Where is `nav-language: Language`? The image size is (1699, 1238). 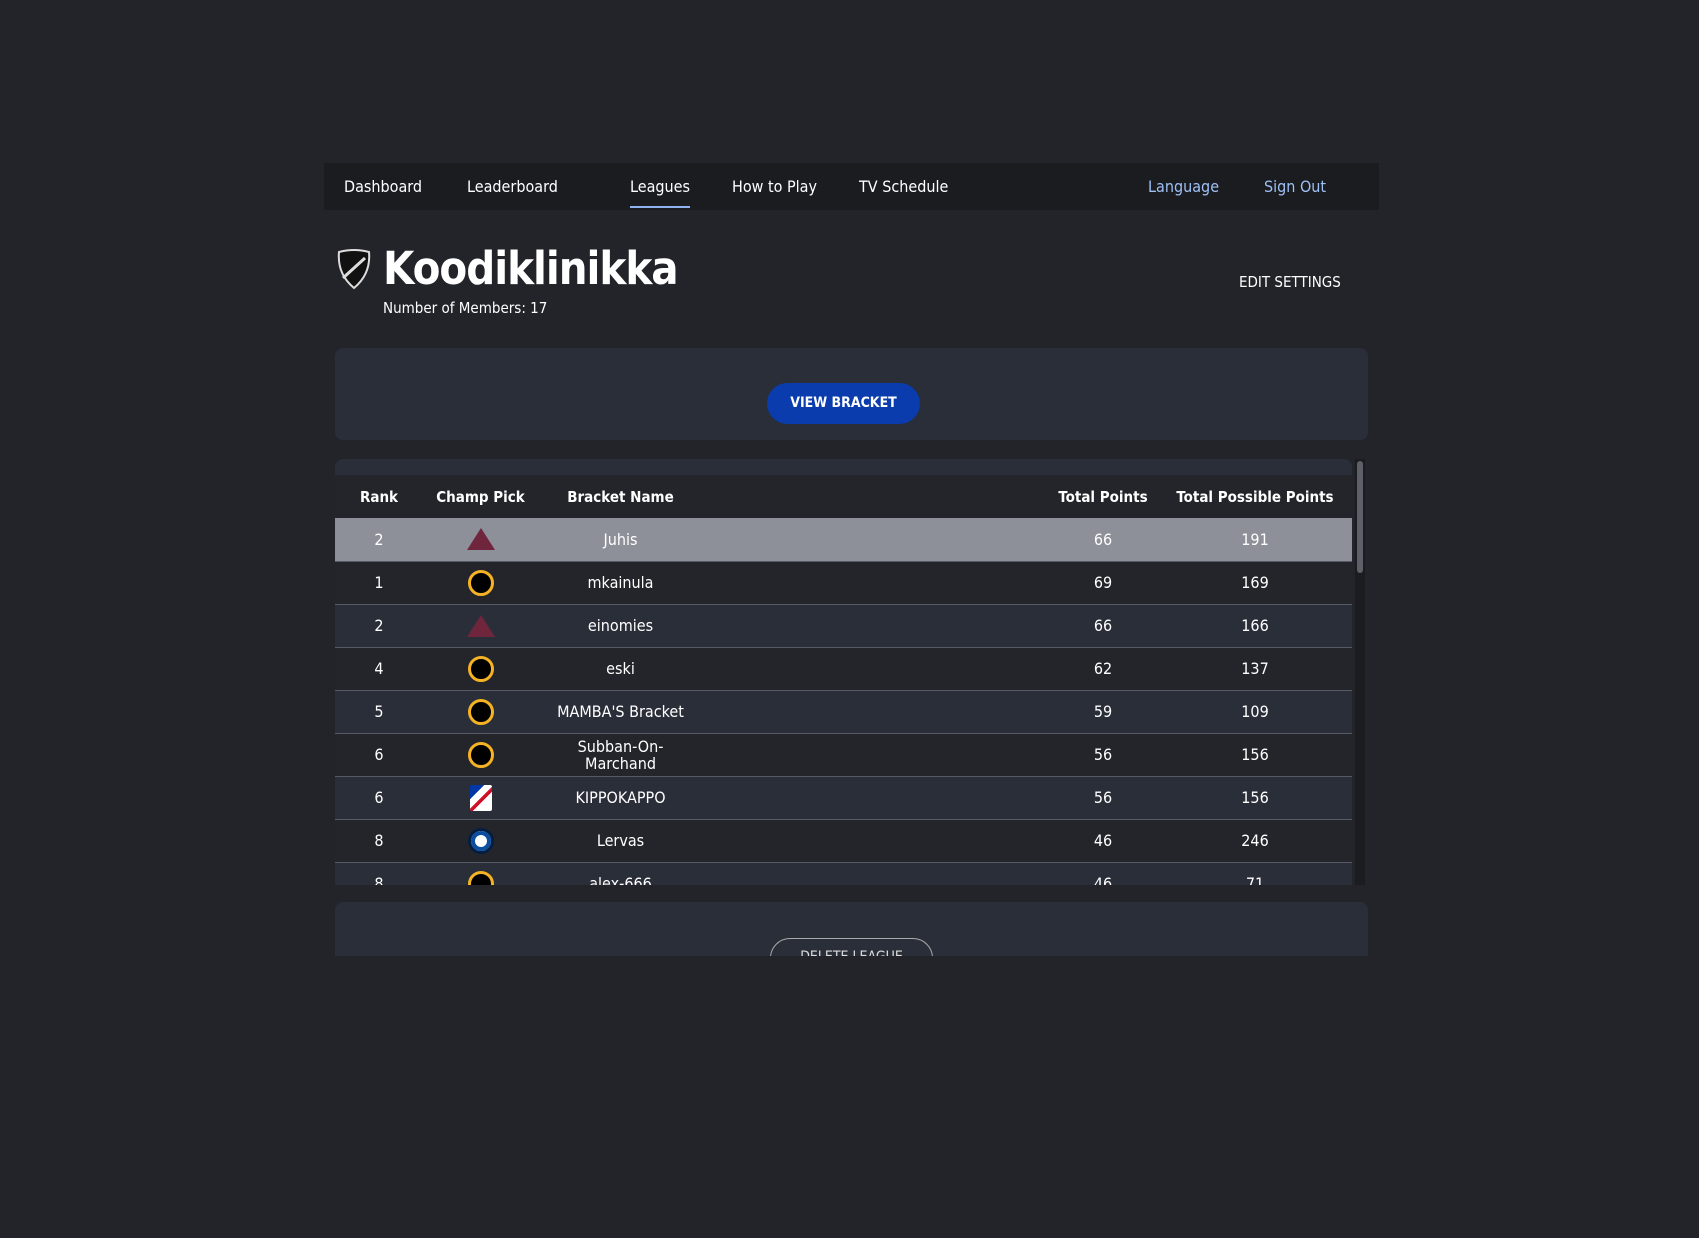
nav-language: Language is located at coordinates (1183, 186).